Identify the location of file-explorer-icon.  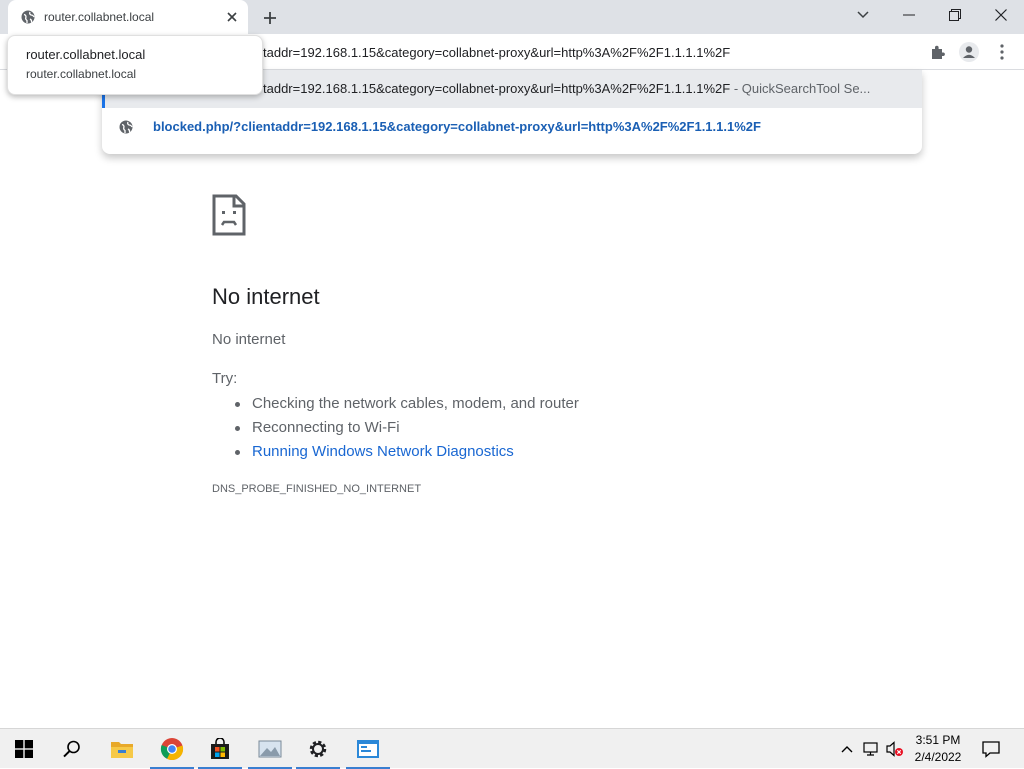
(122, 750).